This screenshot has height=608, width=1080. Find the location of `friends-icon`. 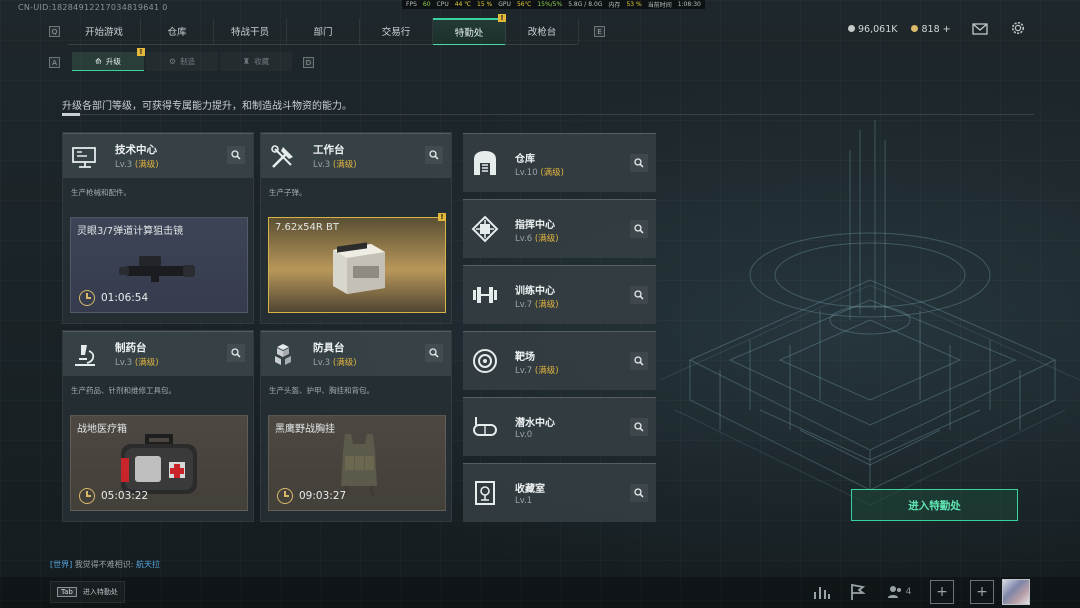

friends-icon is located at coordinates (894, 592).